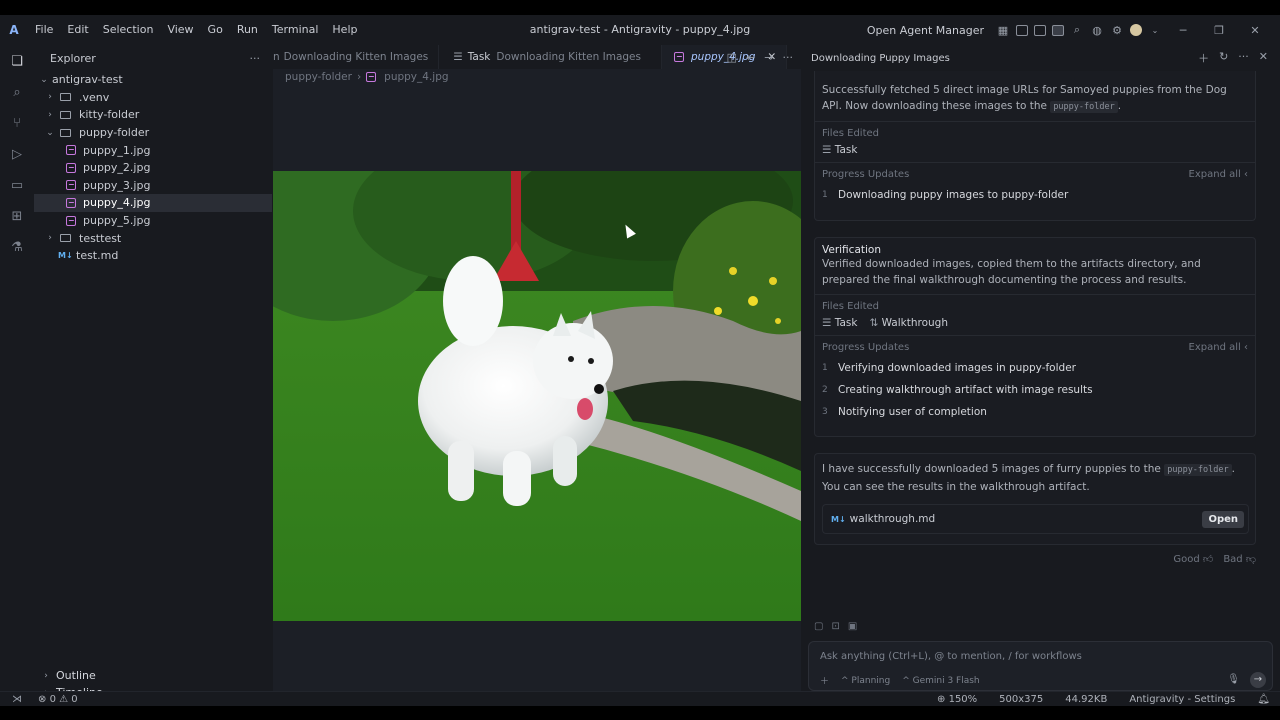 The image size is (1280, 720). I want to click on menu-view: View, so click(180, 30).